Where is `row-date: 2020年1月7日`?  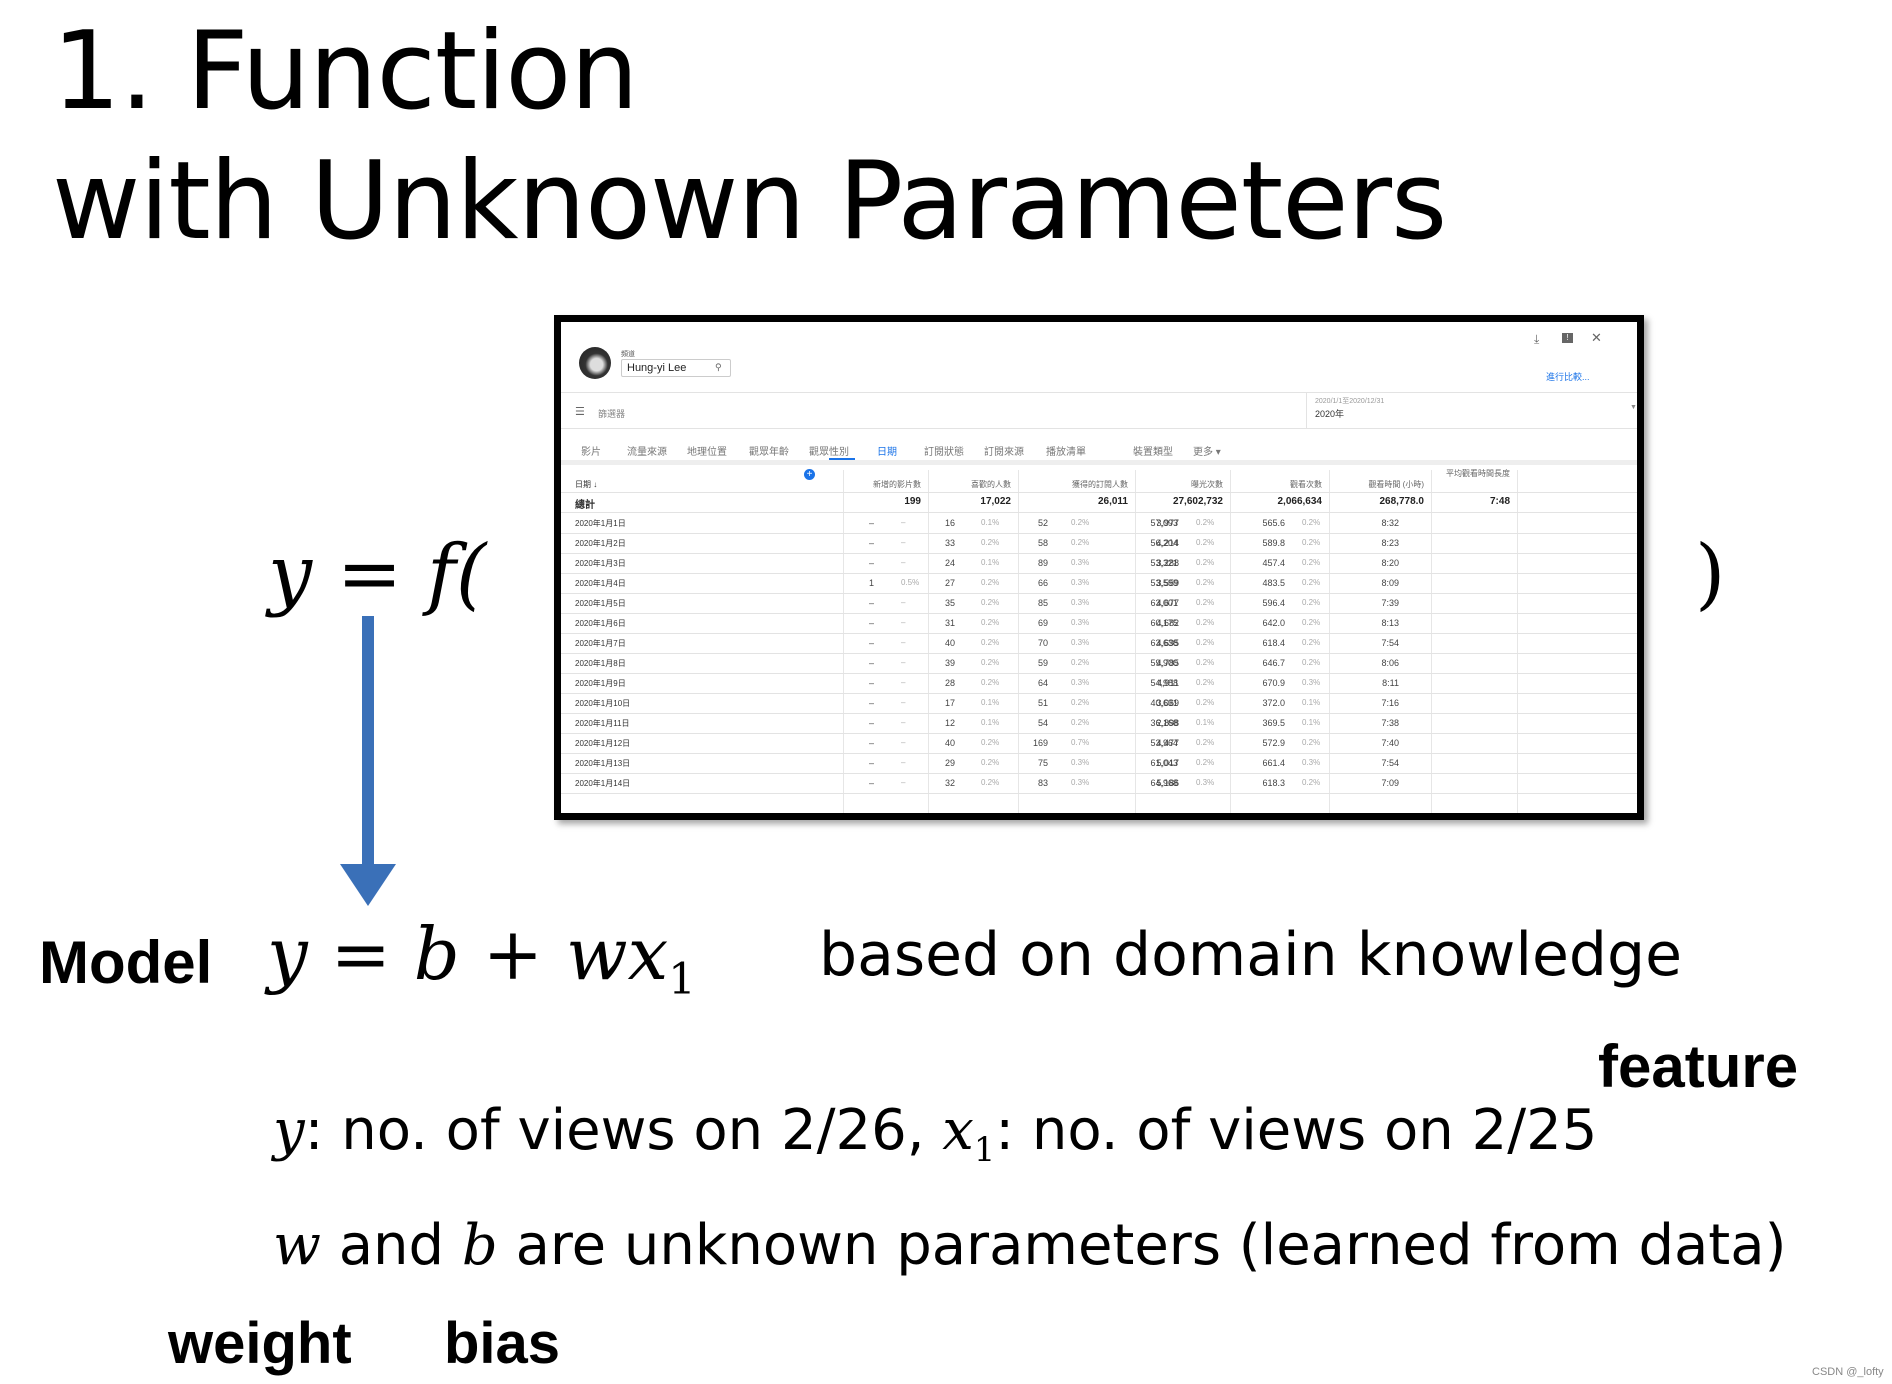 row-date: 2020年1月7日 is located at coordinates (600, 643).